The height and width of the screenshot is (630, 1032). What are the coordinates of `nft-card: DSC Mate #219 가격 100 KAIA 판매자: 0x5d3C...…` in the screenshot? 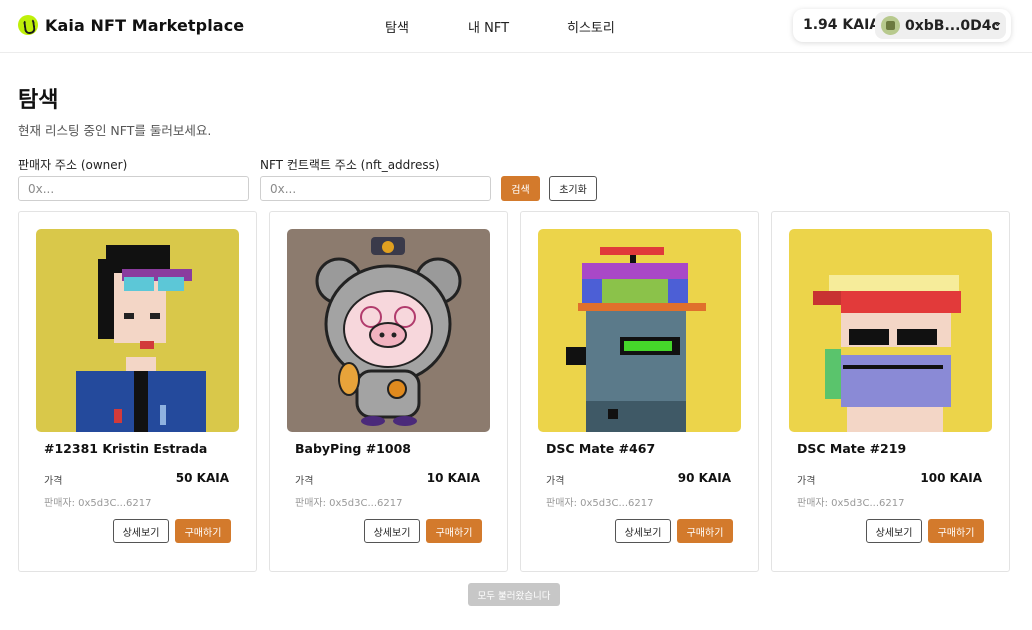 It's located at (890, 391).